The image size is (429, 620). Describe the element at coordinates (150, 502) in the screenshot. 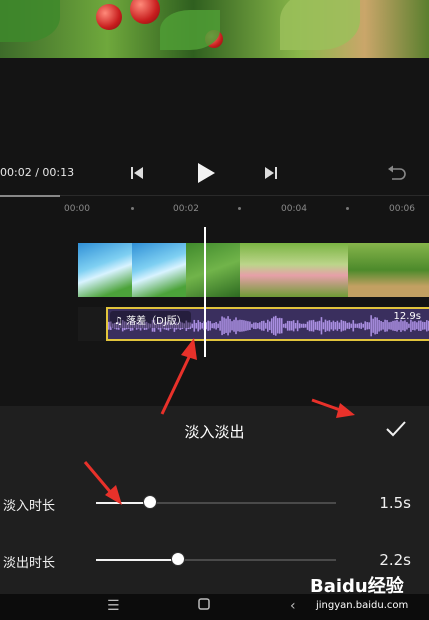

I see `fade-in-slider-thumb` at that location.